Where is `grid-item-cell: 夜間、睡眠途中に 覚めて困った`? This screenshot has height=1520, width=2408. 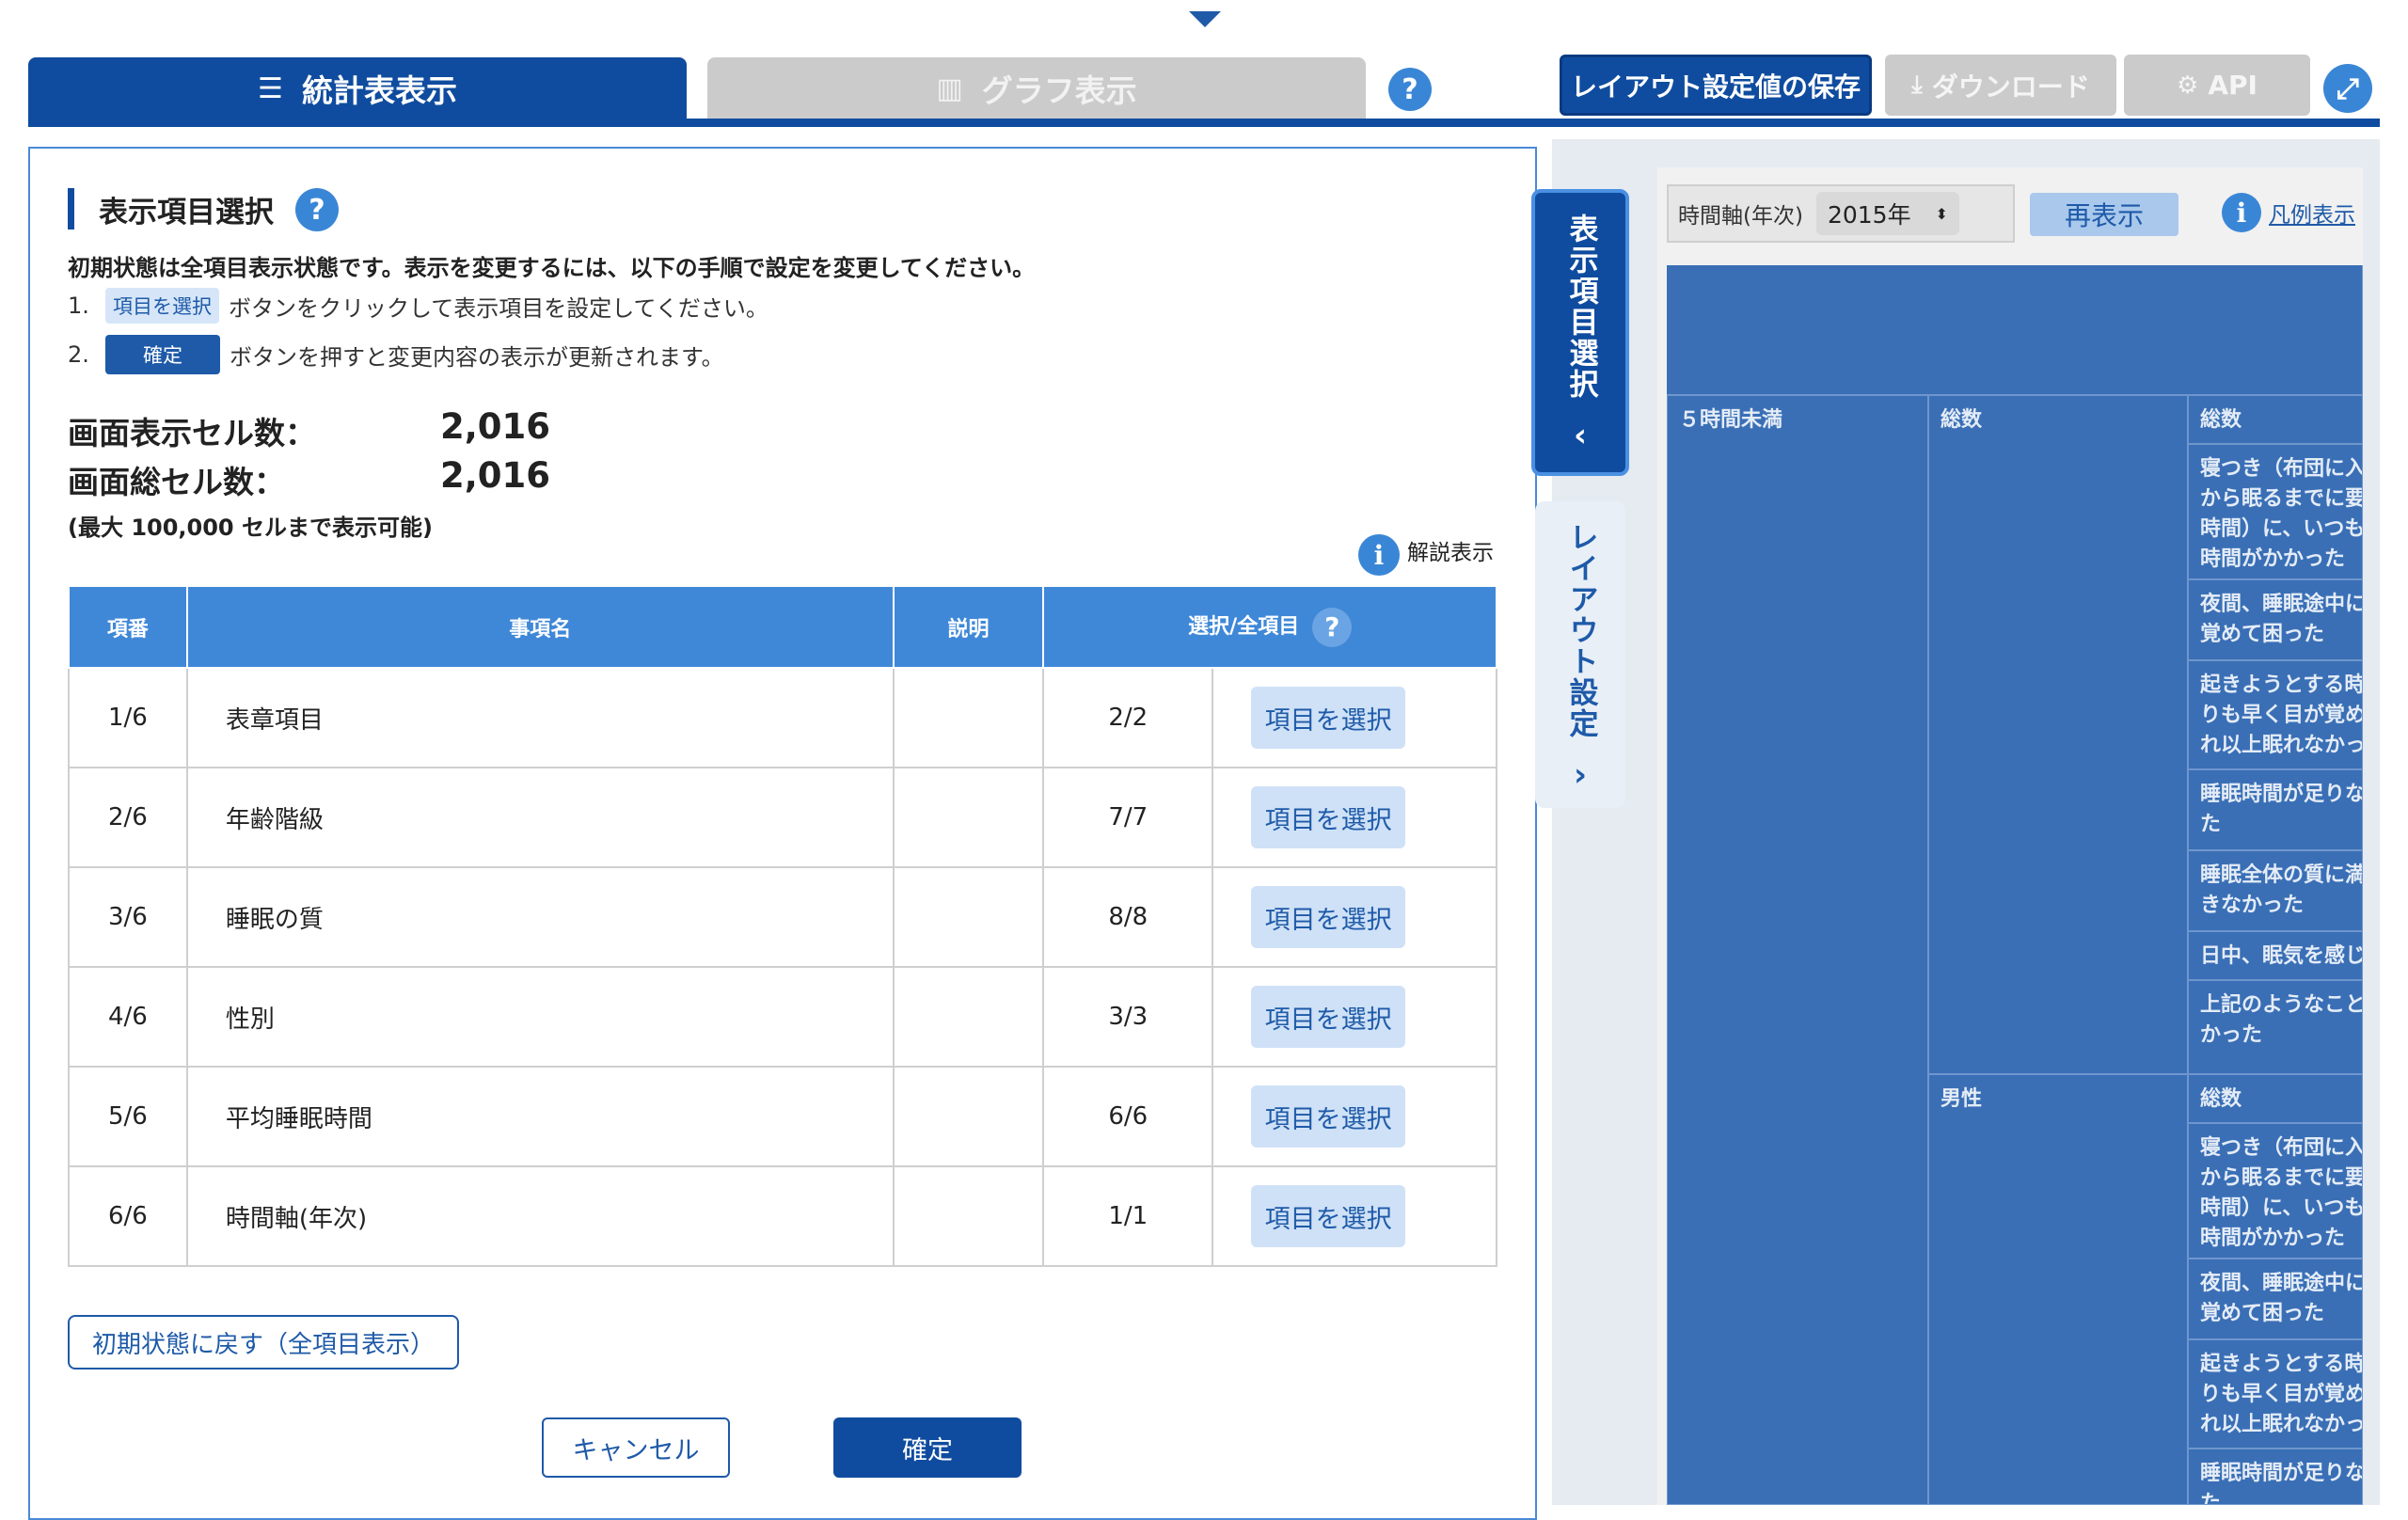 grid-item-cell: 夜間、睡眠途中に 覚めて困った is located at coordinates (2276, 619).